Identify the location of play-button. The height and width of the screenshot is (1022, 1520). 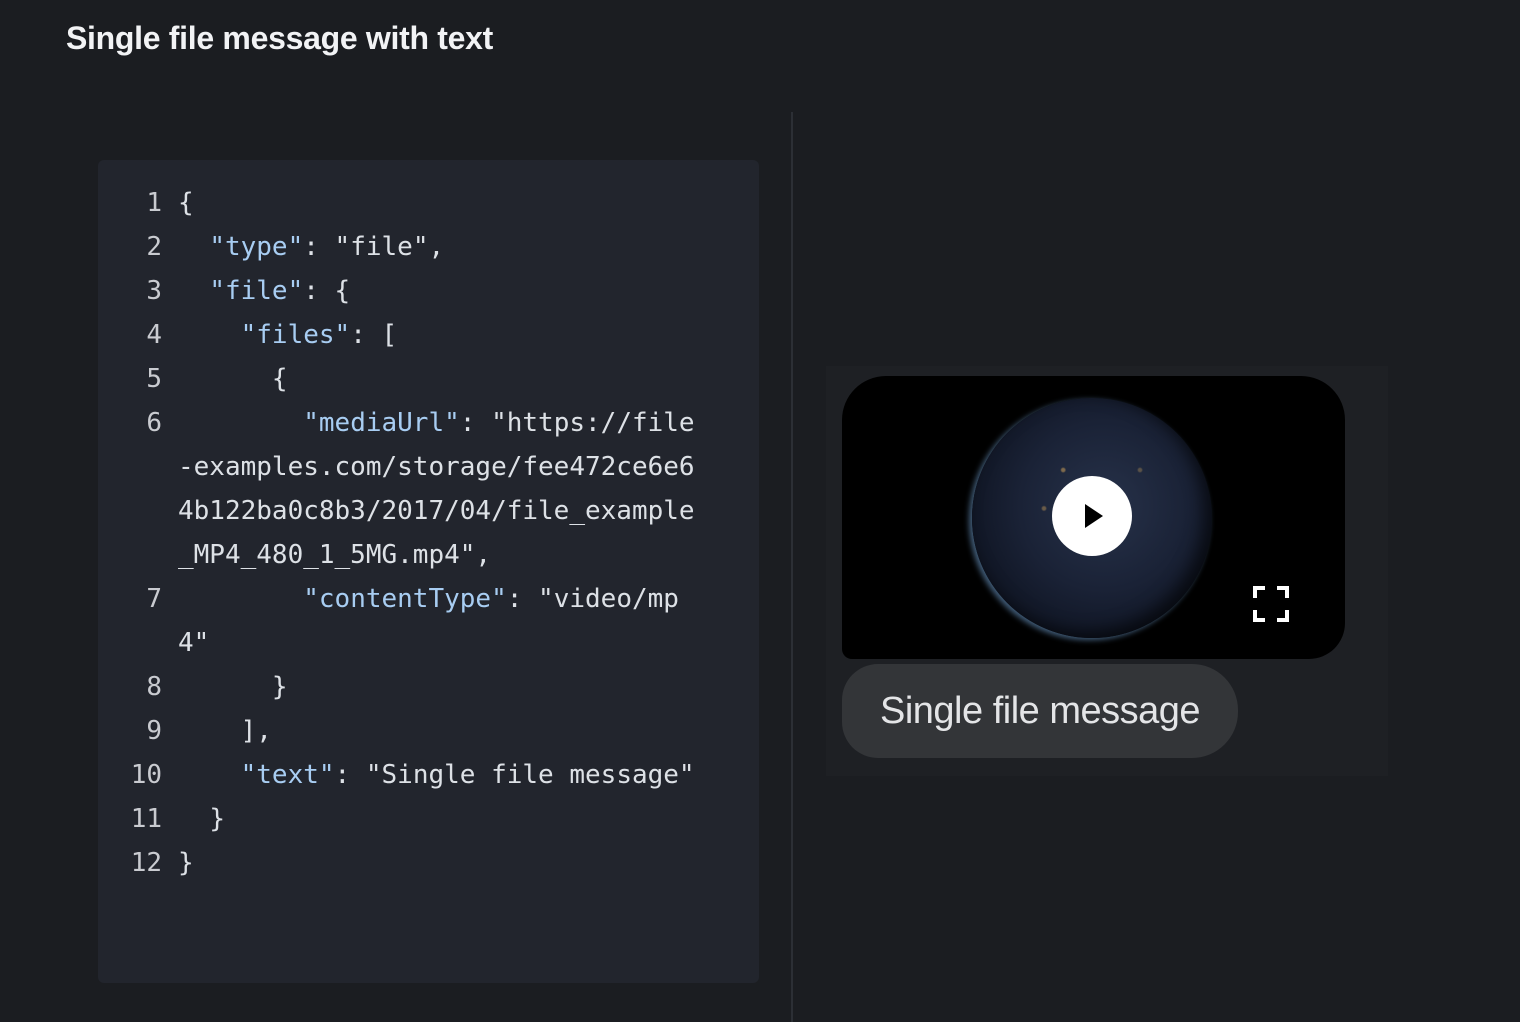
(1092, 516).